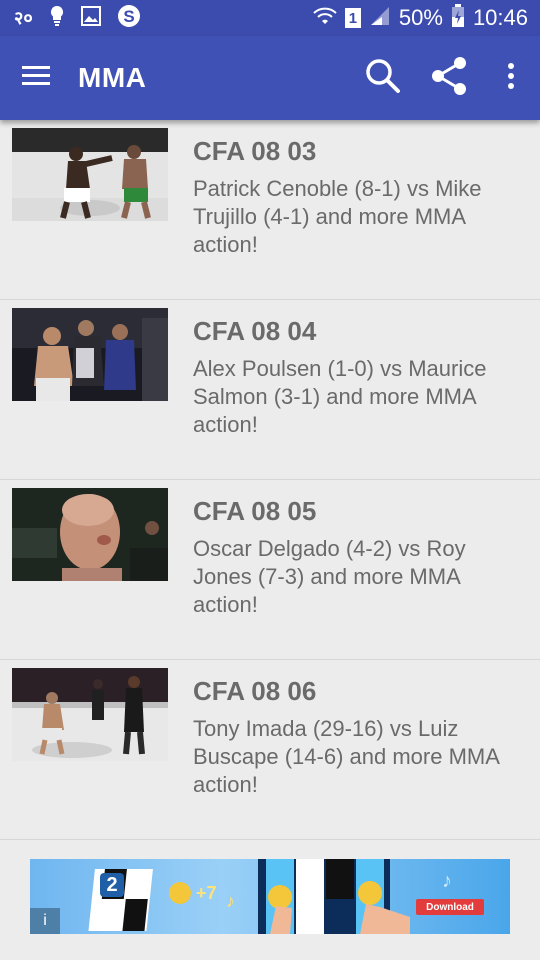  I want to click on sim-icon: 1, so click(352, 18).